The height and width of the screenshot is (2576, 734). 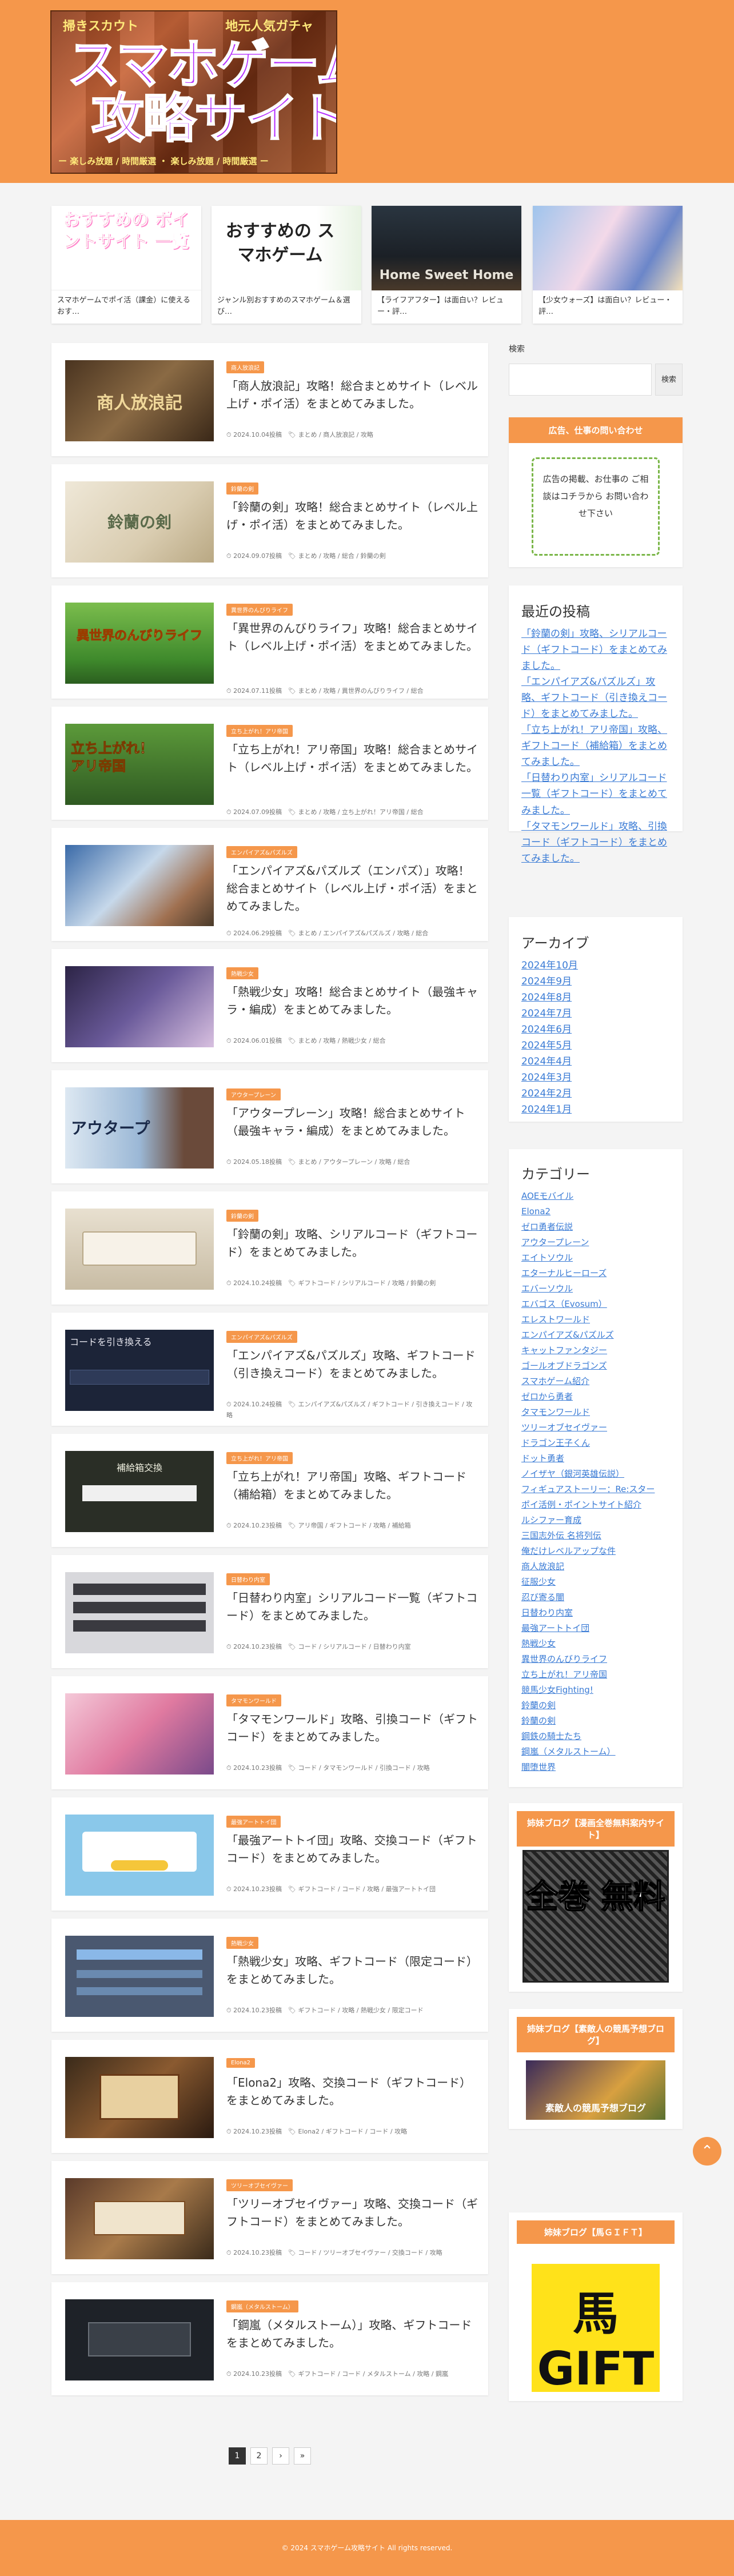 What do you see at coordinates (596, 1767) in the screenshot?
I see `category-link: 闇堕世界` at bounding box center [596, 1767].